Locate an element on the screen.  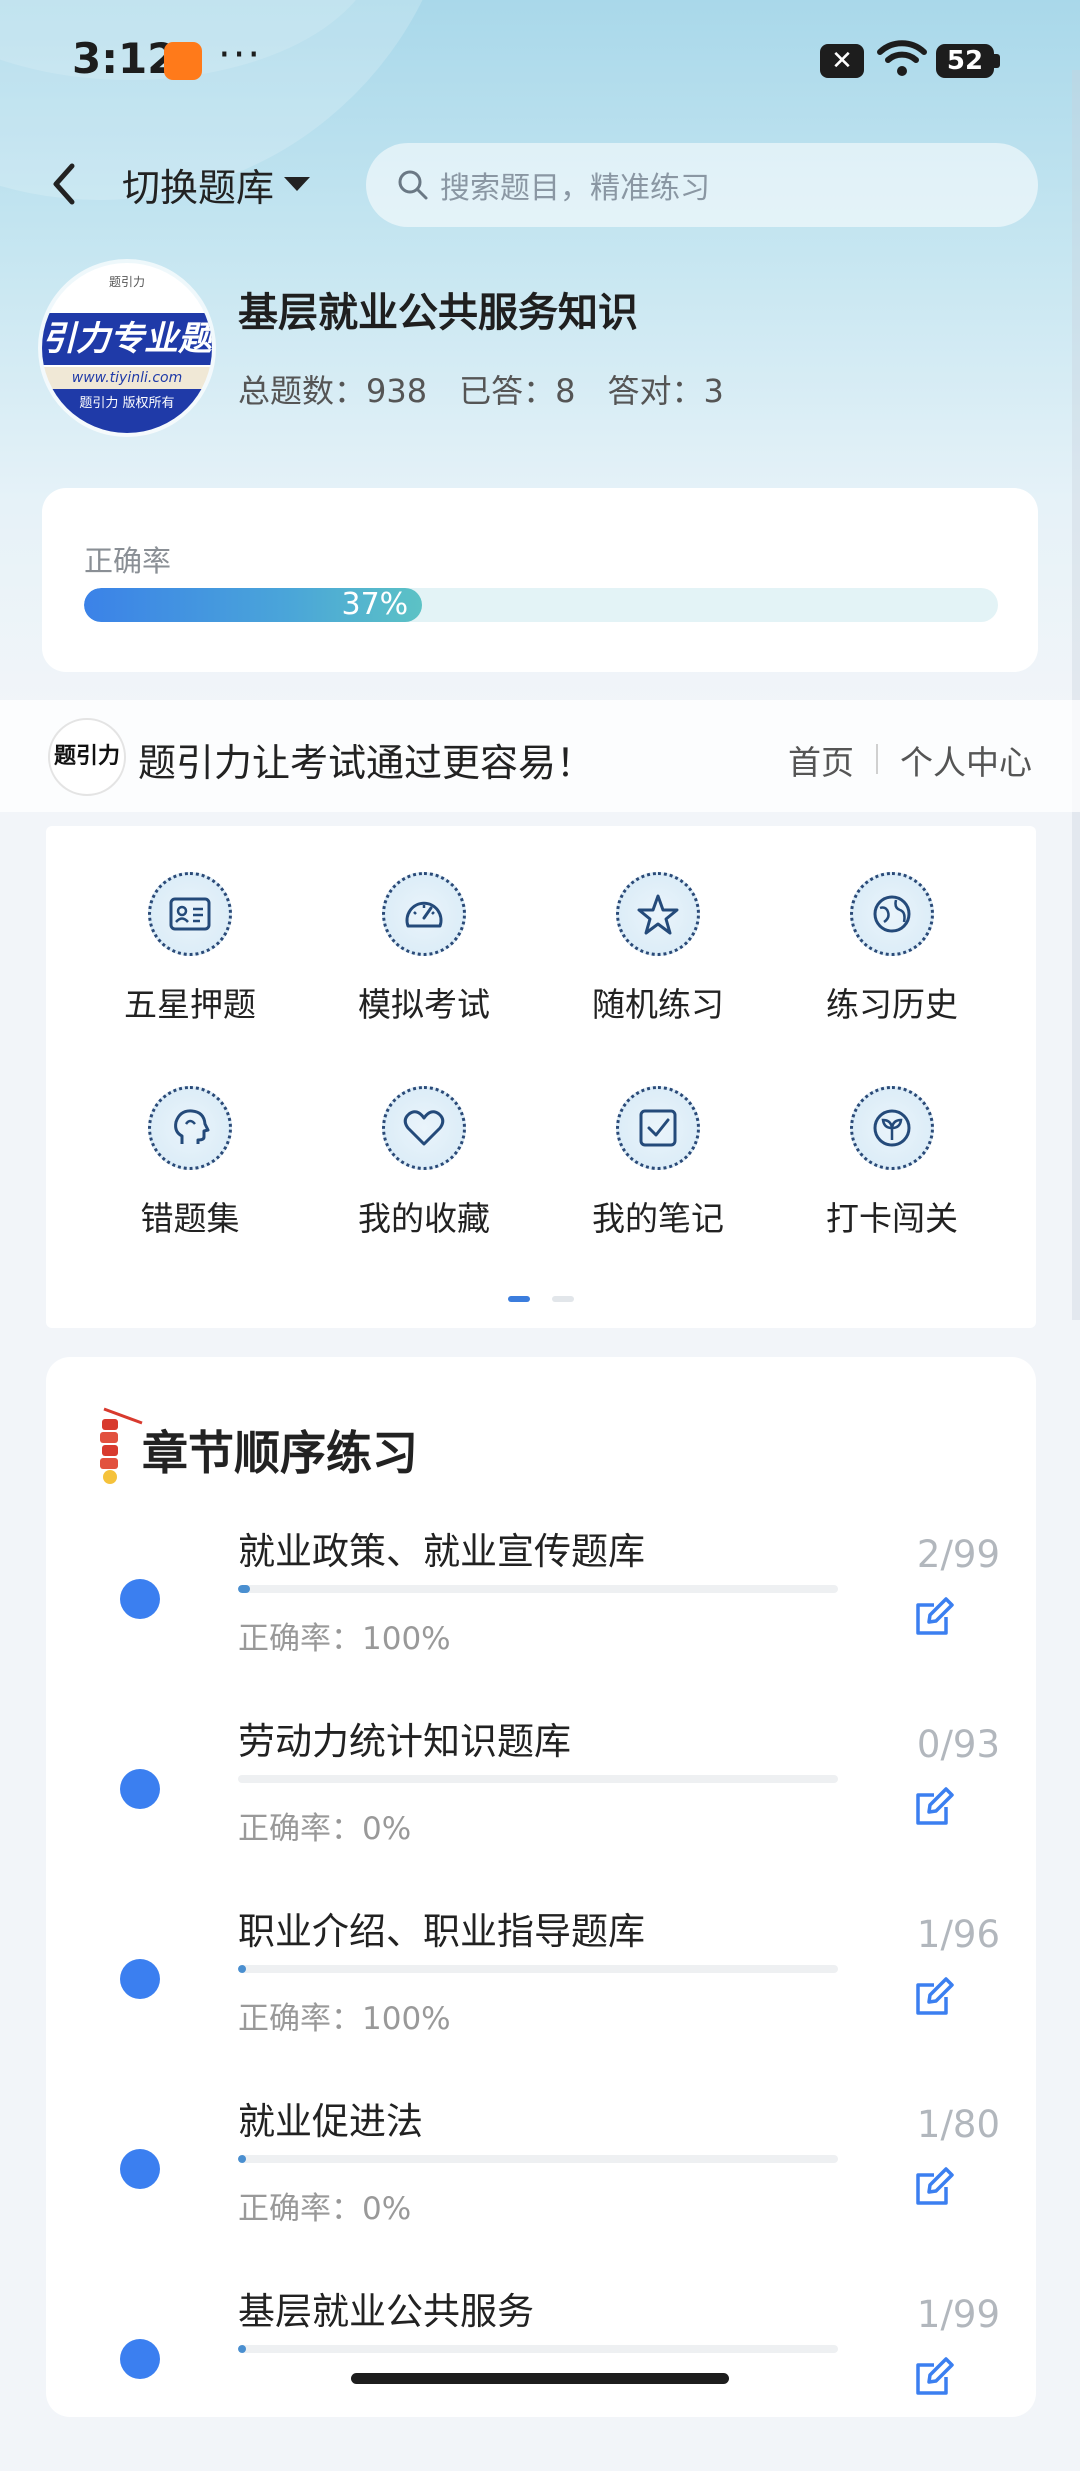
logo-top-text: 题引力 is located at coordinates (126, 282).